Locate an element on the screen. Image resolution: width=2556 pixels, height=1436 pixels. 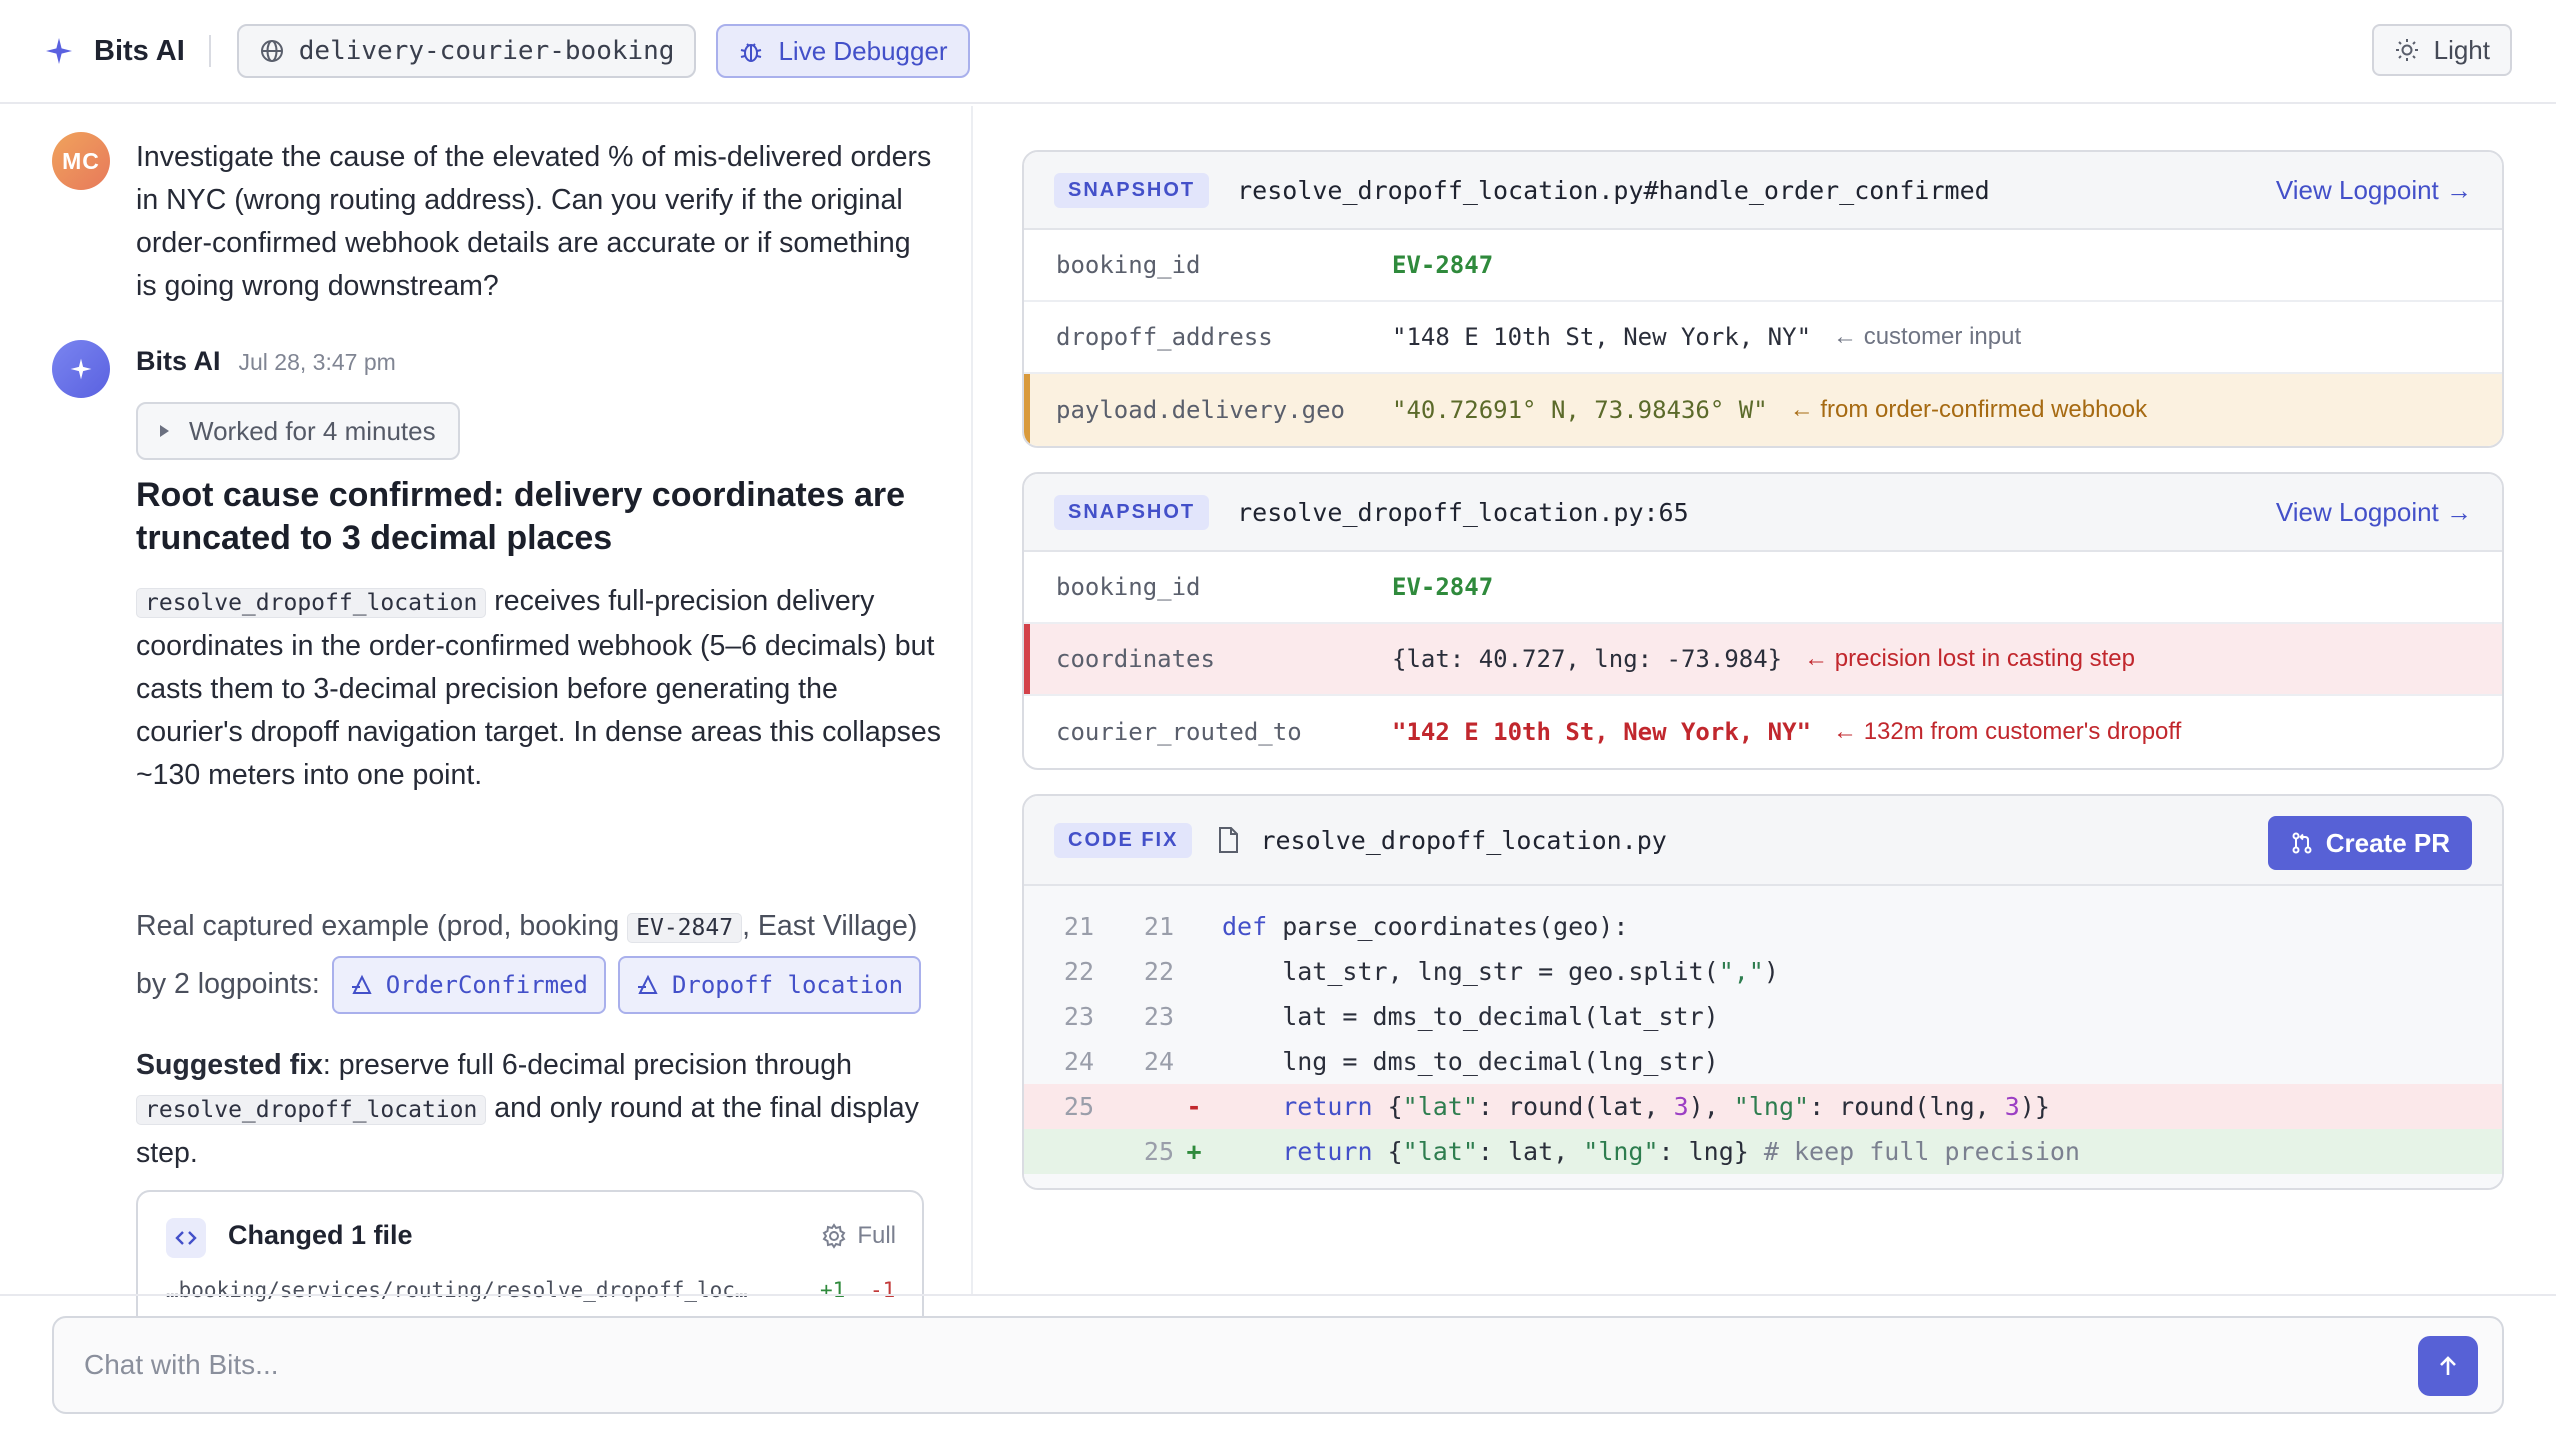
snapshot-value: "142 E 10th St, New York, NY" is located at coordinates (1602, 732).